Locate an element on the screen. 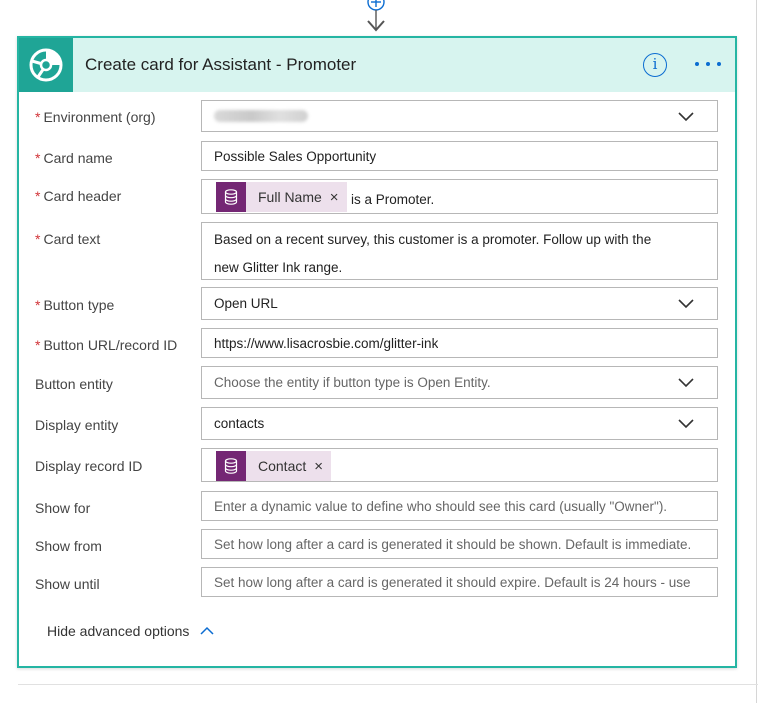  add-step-icon is located at coordinates (376, 16).